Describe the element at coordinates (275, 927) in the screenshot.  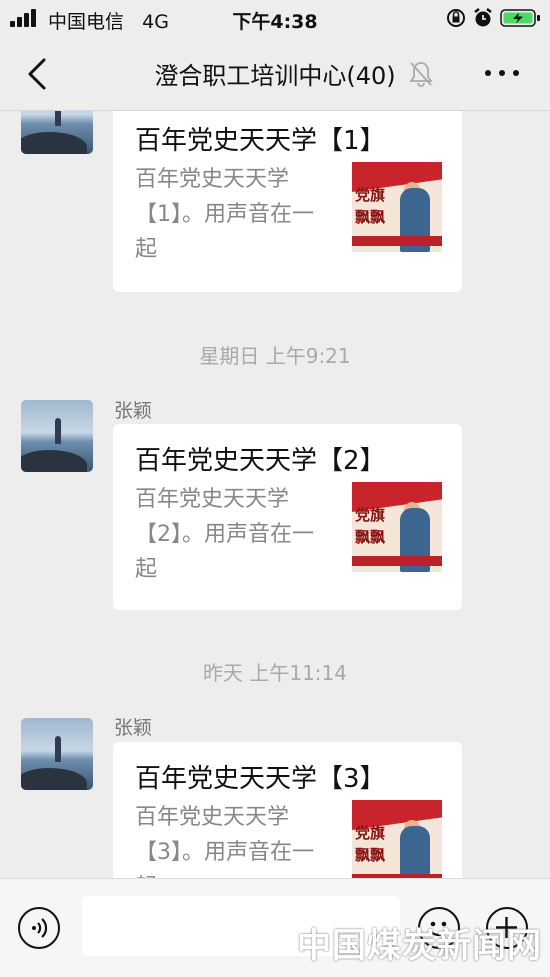
I see `input-bar: 中国煤炭新闻网` at that location.